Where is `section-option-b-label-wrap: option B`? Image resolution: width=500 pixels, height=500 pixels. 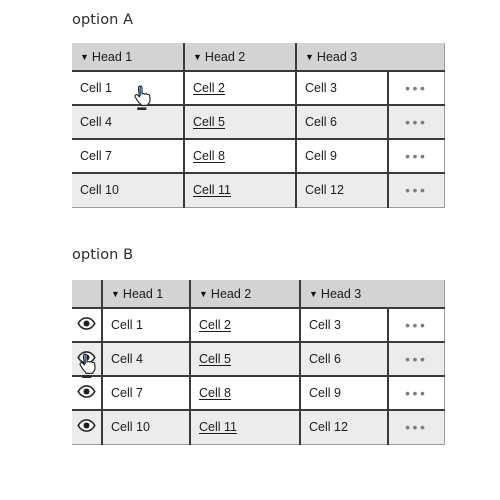
section-option-b-label-wrap: option B is located at coordinates (102, 255).